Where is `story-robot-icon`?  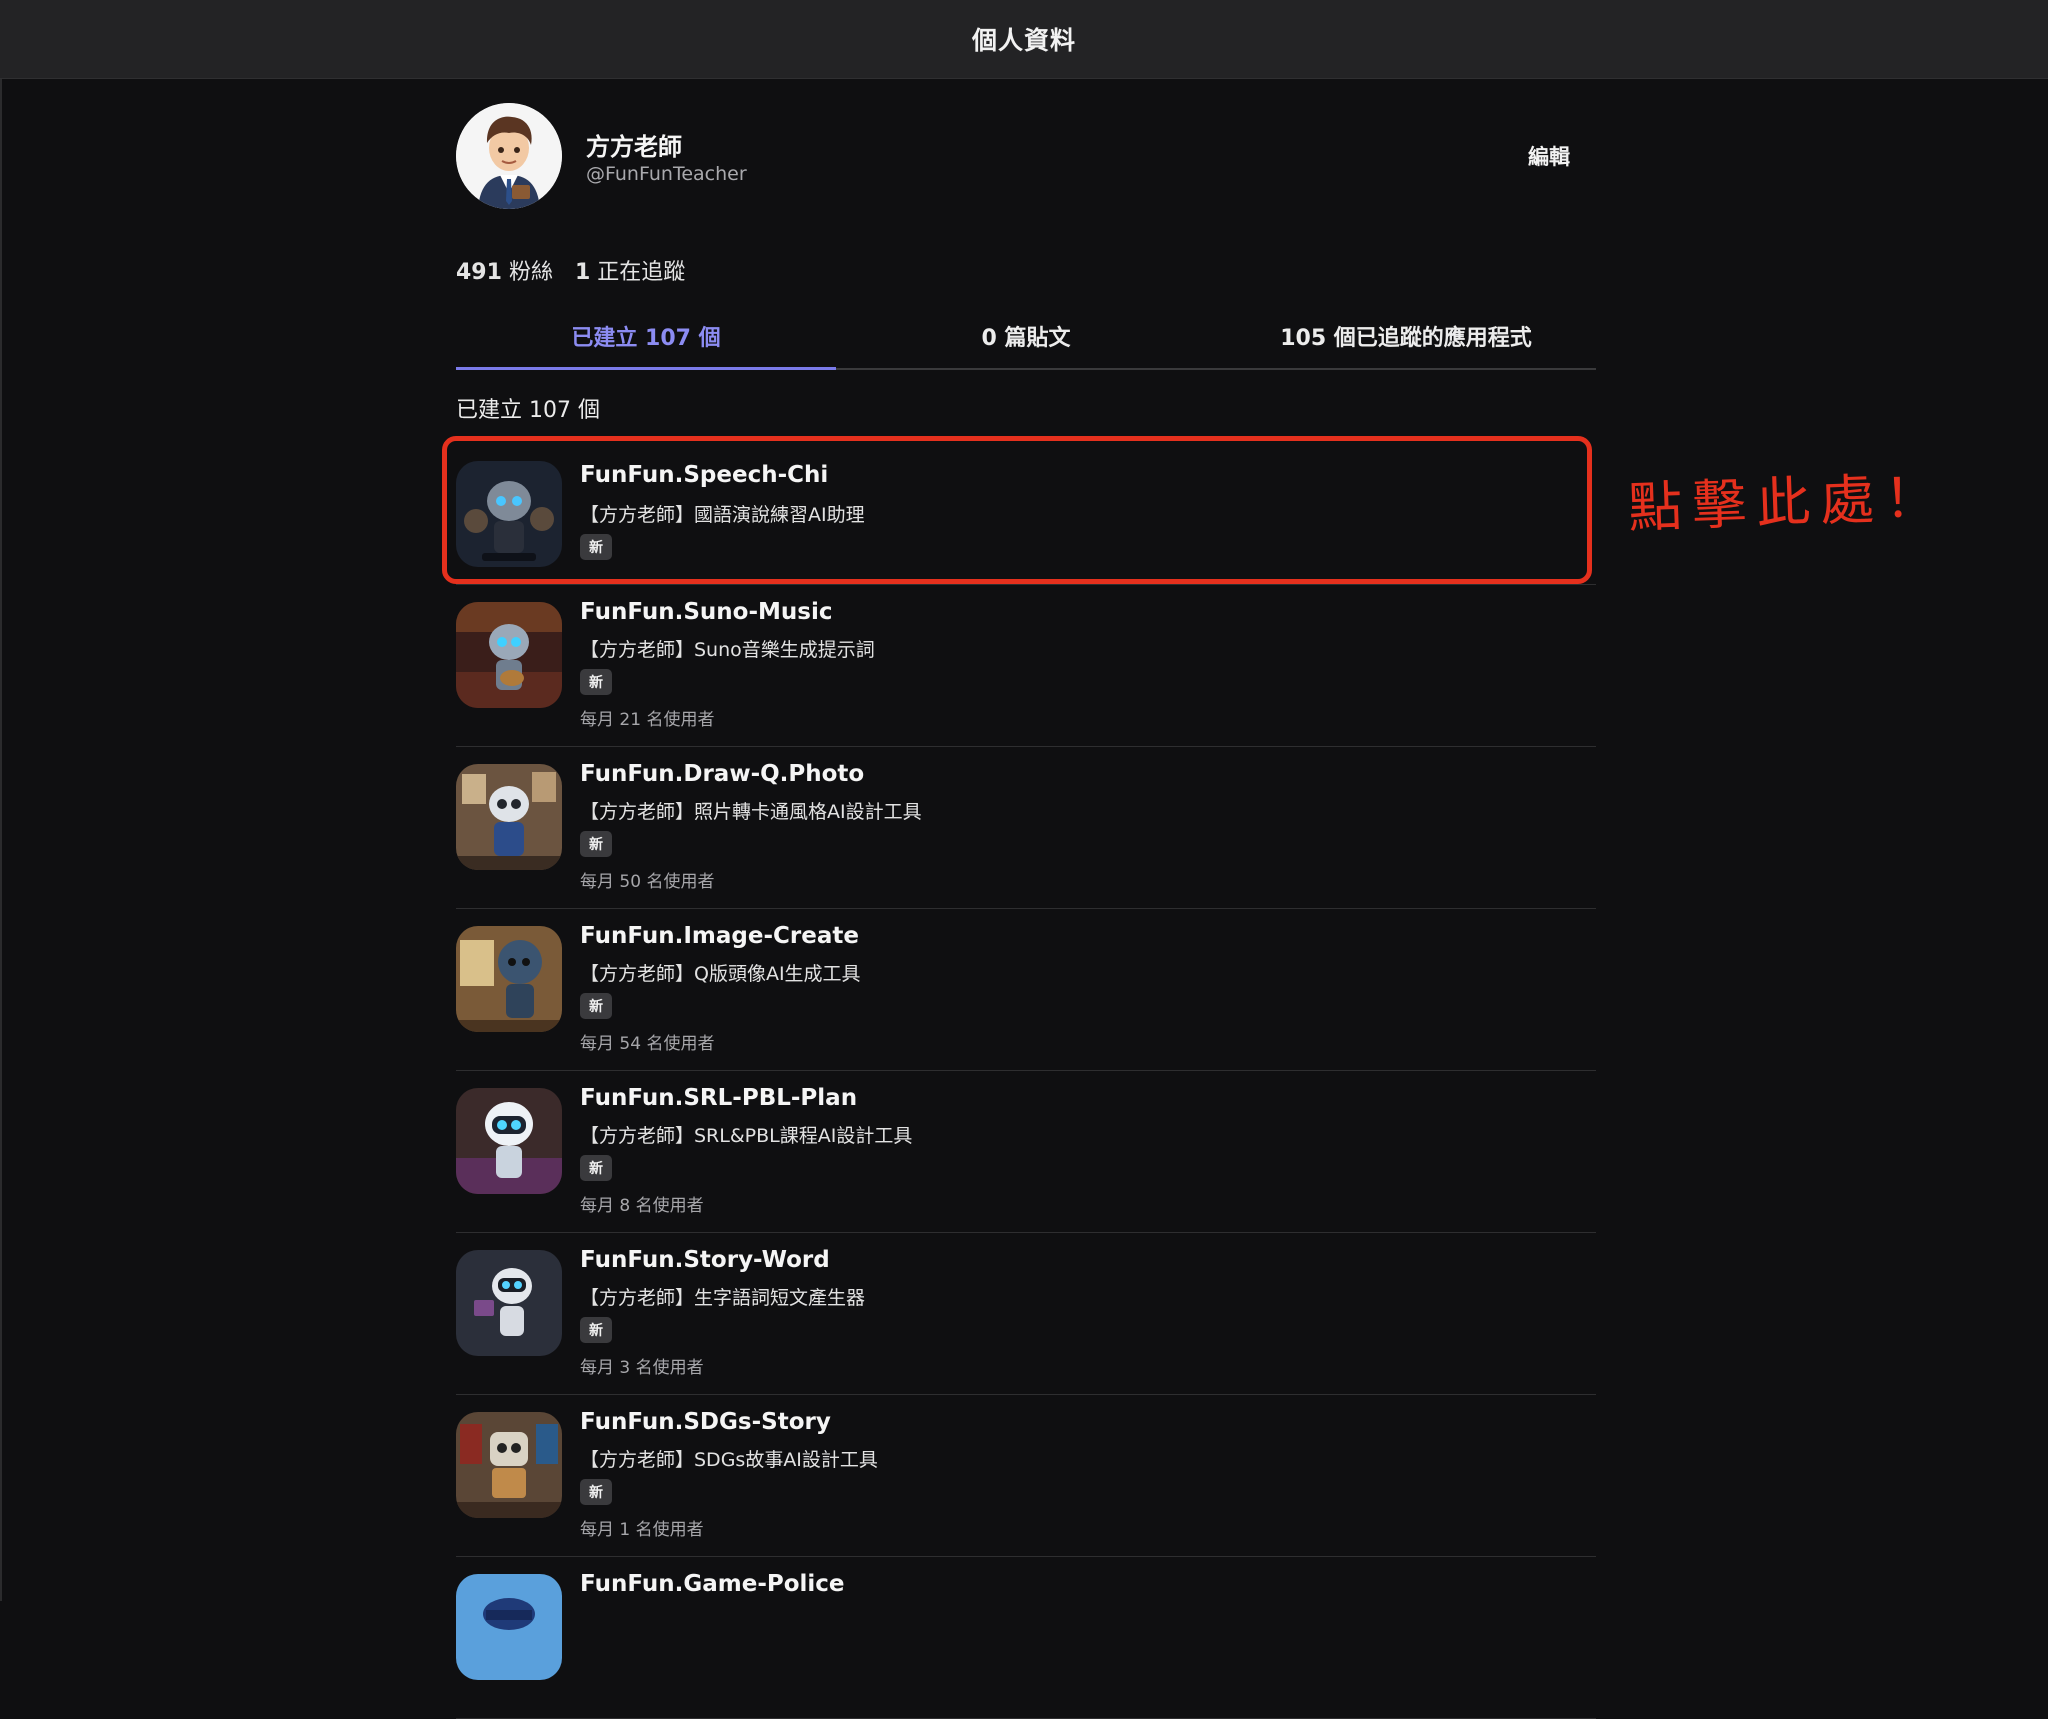 story-robot-icon is located at coordinates (509, 1303).